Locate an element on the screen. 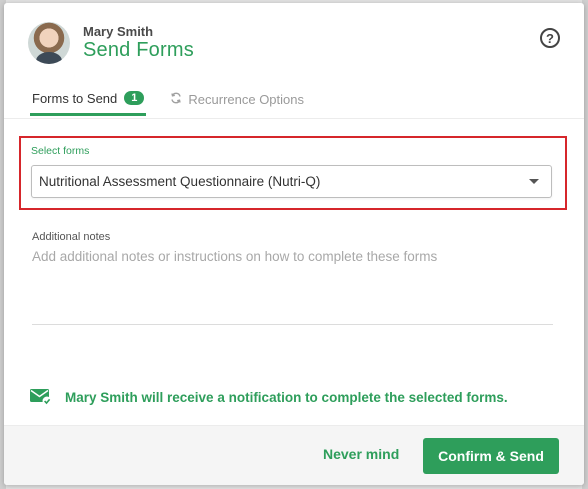 The image size is (588, 489). select-forms-label: Select forms is located at coordinates (60, 151).